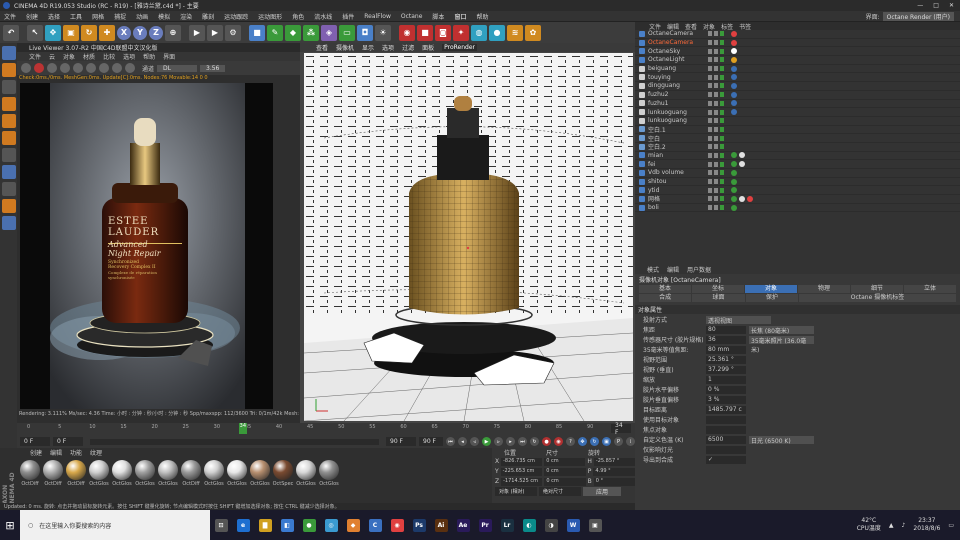 The width and height of the screenshot is (960, 540). Describe the element at coordinates (678, 129) in the screenshot. I see `object-name: 空白.1` at that location.